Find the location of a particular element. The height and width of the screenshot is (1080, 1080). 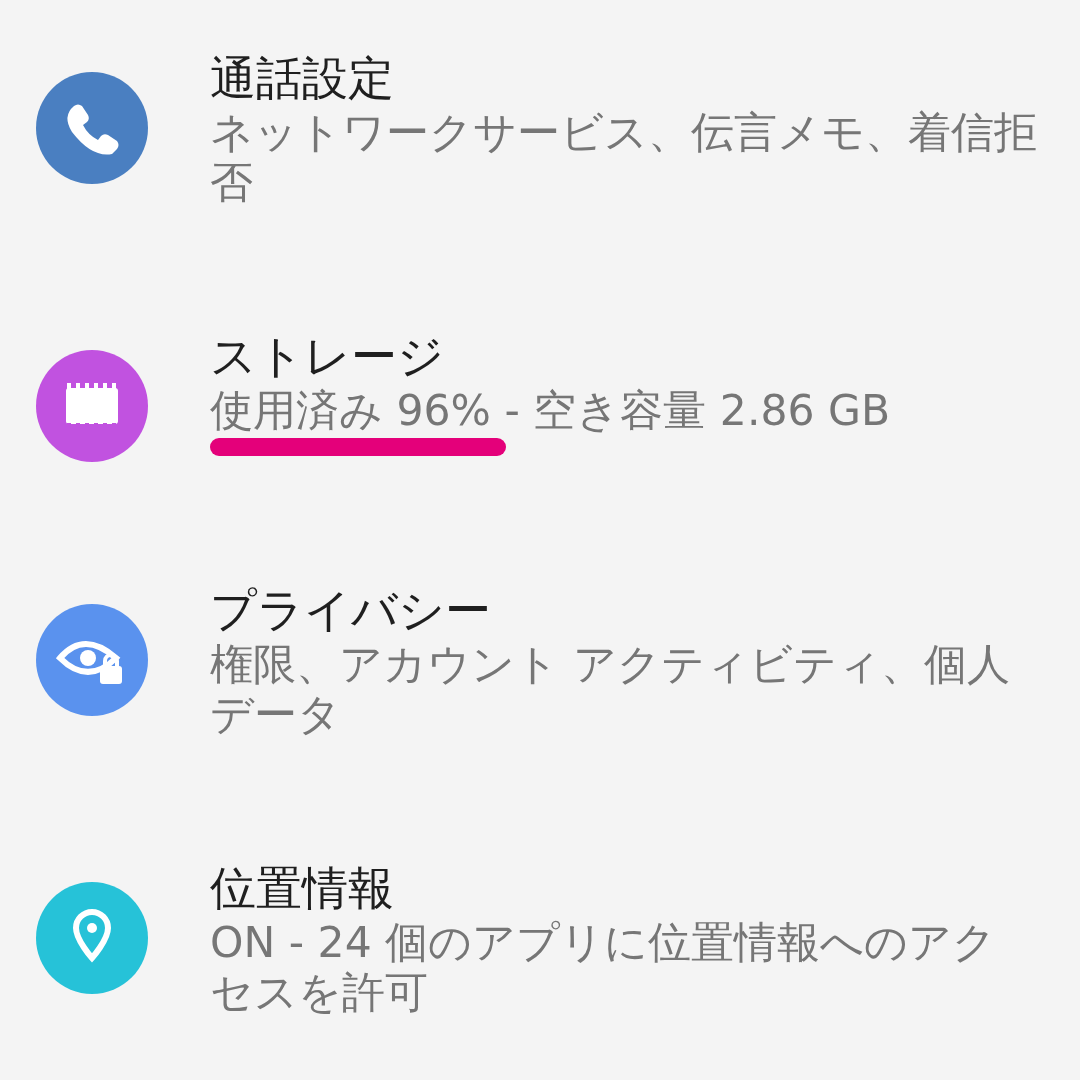

settings-item: プライバシー 権限、アカウント アクティビティ、個人データ is located at coordinates (540, 660).